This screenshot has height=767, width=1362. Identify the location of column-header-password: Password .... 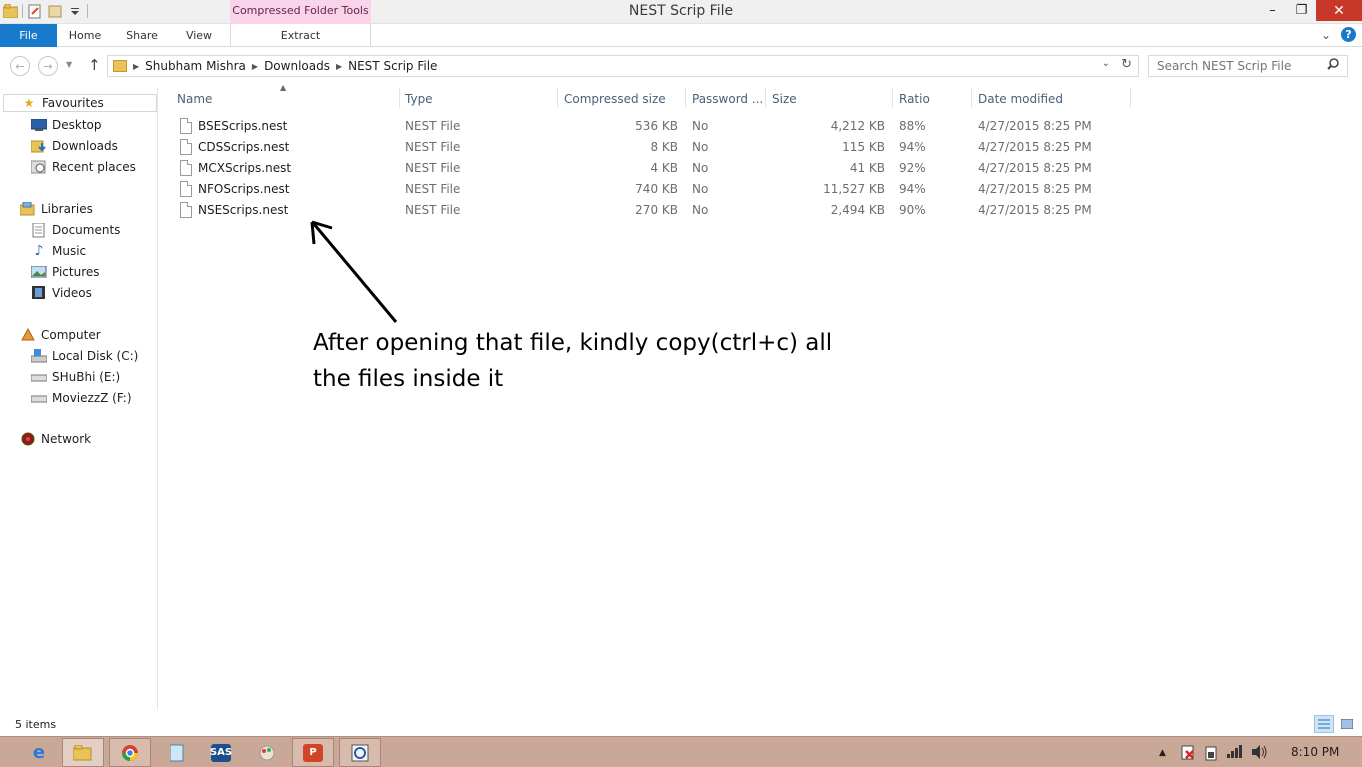
(727, 99).